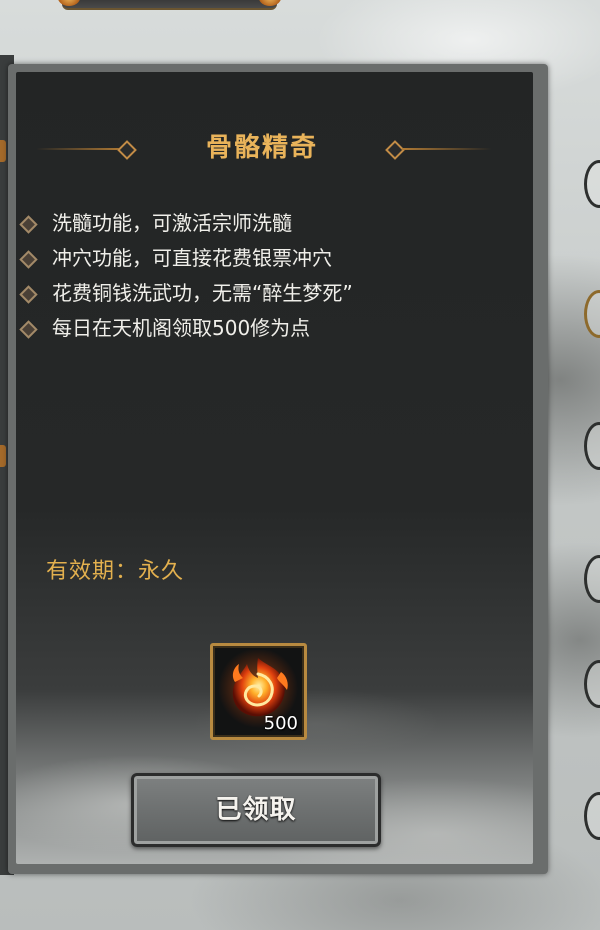 This screenshot has height=930, width=600. I want to click on reward-item-slot: 500, so click(258, 691).